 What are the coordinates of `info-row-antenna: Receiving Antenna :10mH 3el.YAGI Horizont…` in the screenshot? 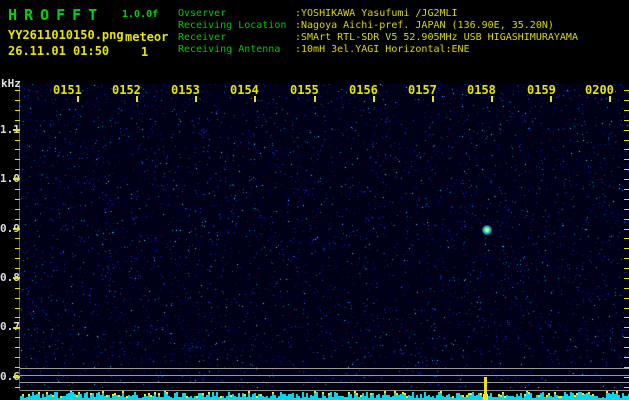 It's located at (324, 49).